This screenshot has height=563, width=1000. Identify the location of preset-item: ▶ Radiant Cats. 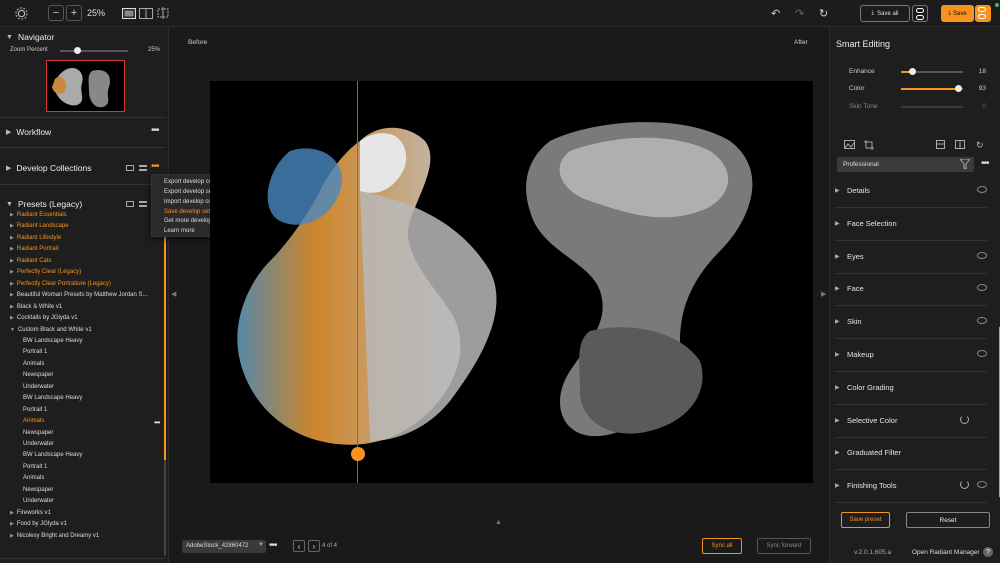
(31, 261).